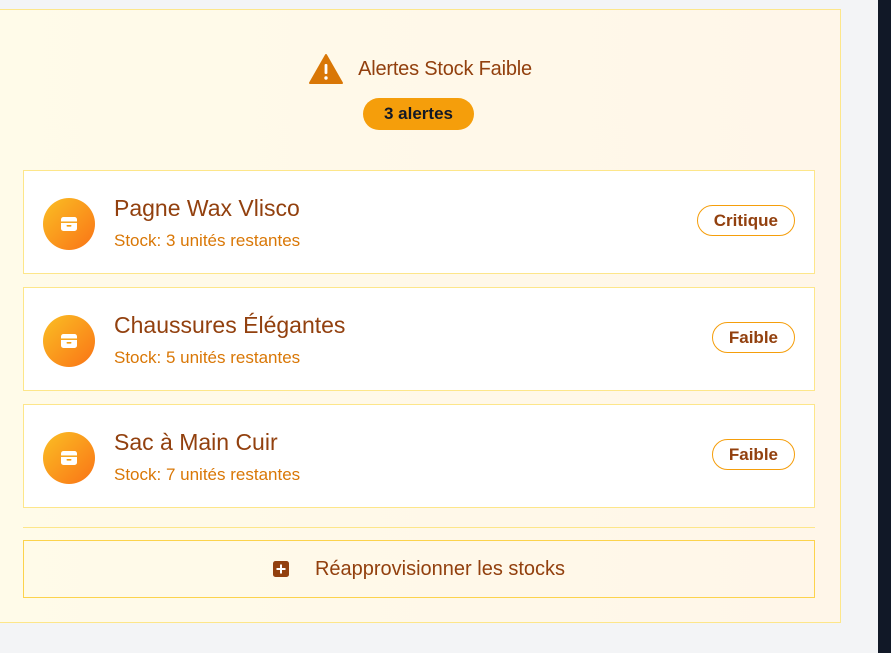 This screenshot has height=653, width=891. What do you see at coordinates (445, 68) in the screenshot?
I see `panel-title: Alertes Stock Faible` at bounding box center [445, 68].